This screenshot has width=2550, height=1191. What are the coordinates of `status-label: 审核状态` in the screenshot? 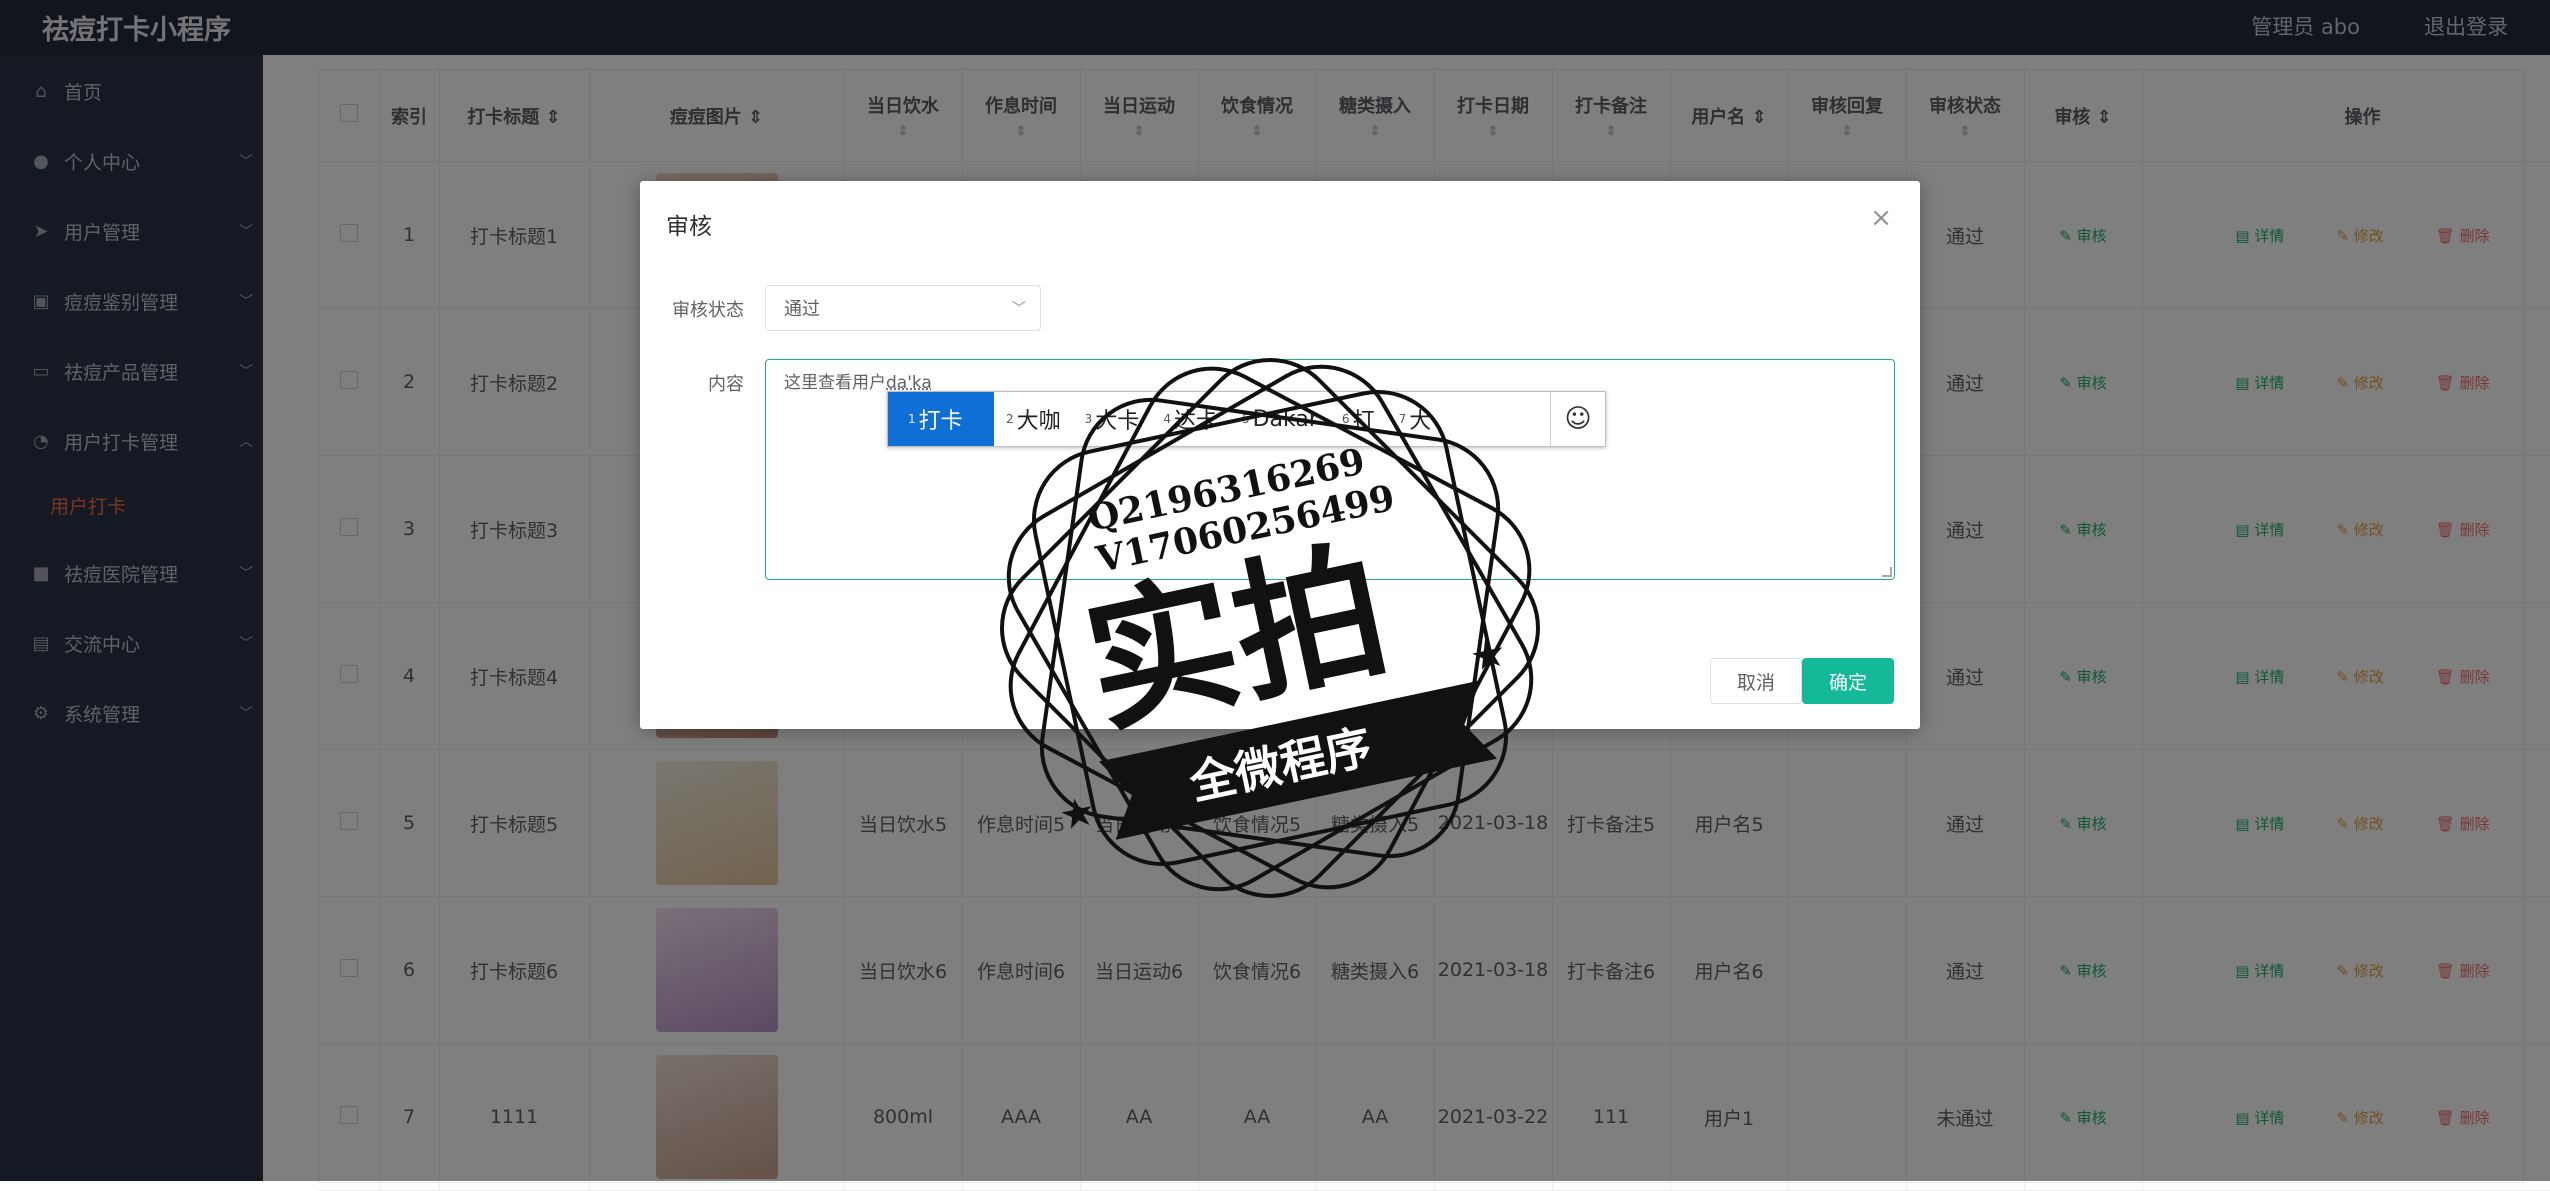 It's located at (708, 310).